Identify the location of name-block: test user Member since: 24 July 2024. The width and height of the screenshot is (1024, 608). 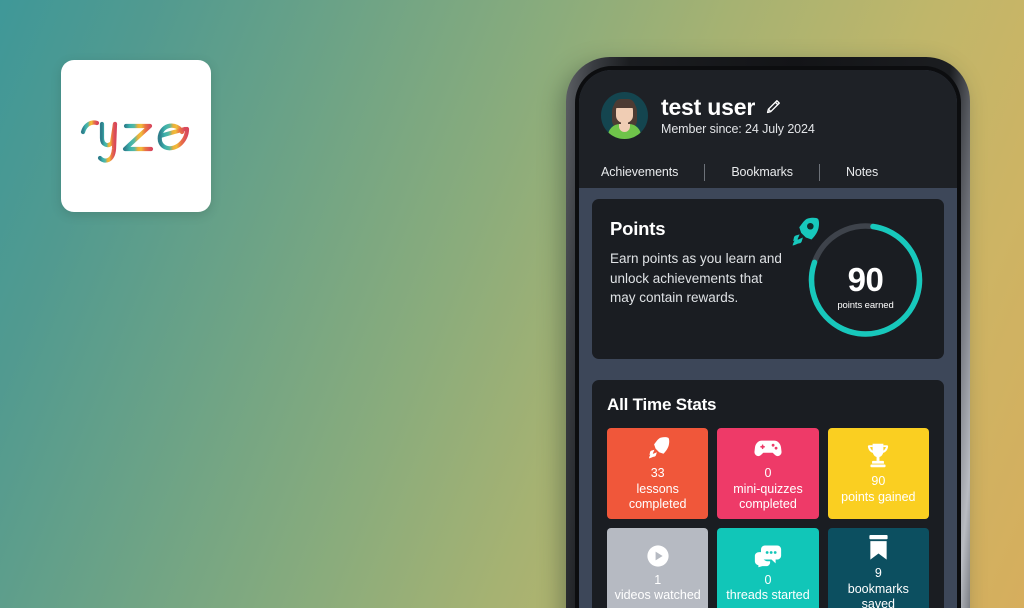
(738, 115).